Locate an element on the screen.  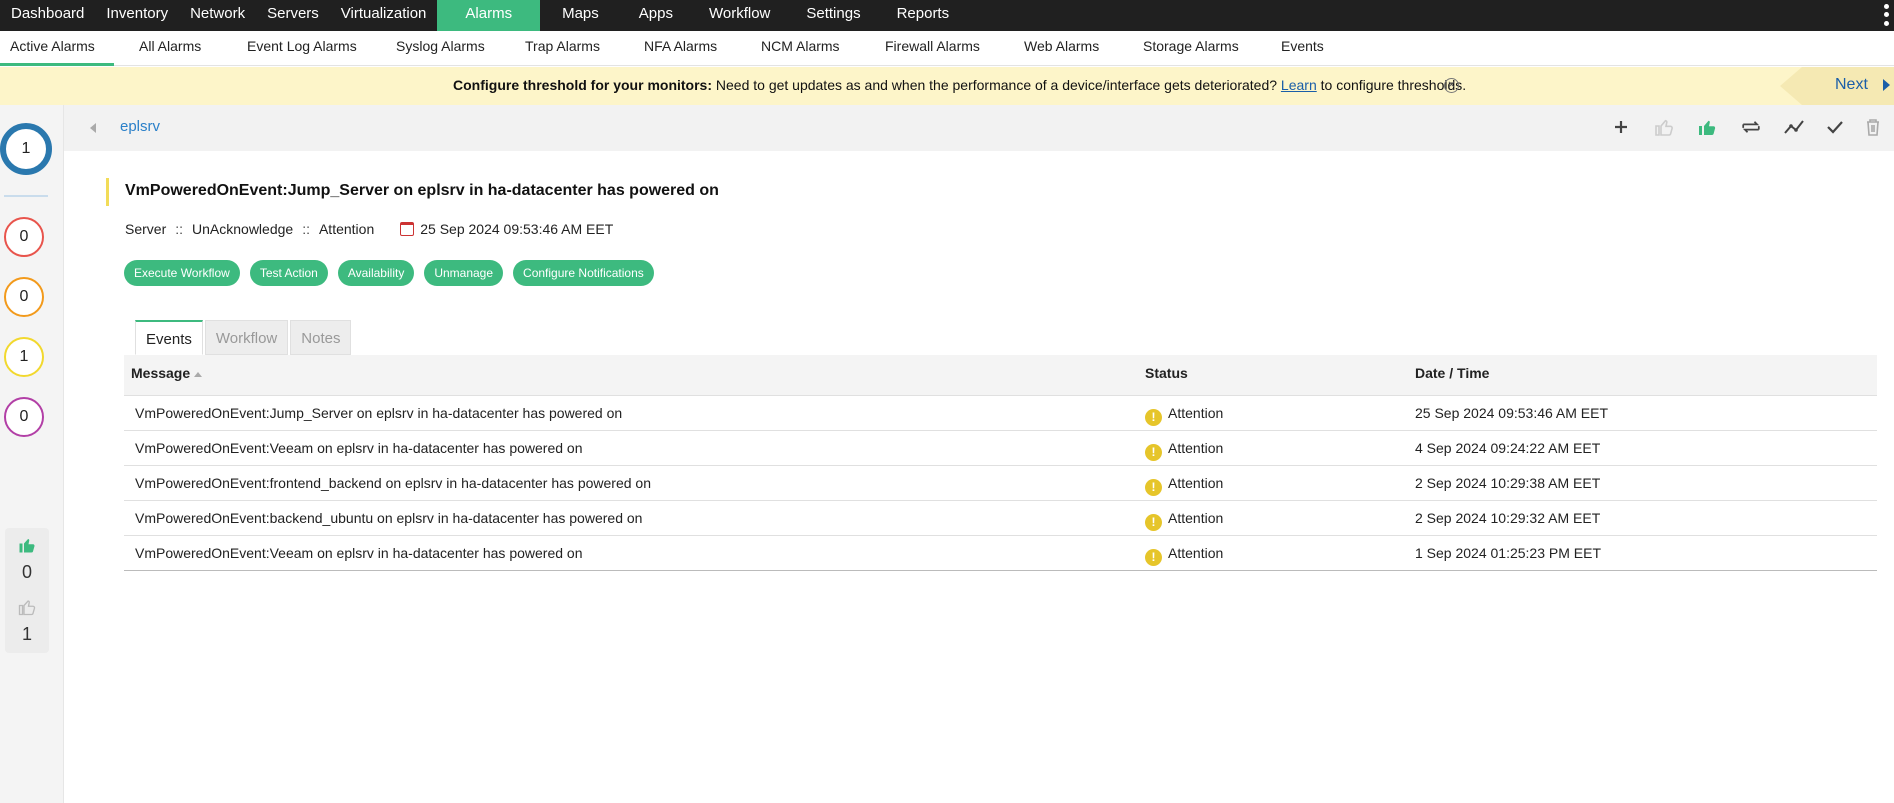
nav-apps: Apps is located at coordinates (656, 15).